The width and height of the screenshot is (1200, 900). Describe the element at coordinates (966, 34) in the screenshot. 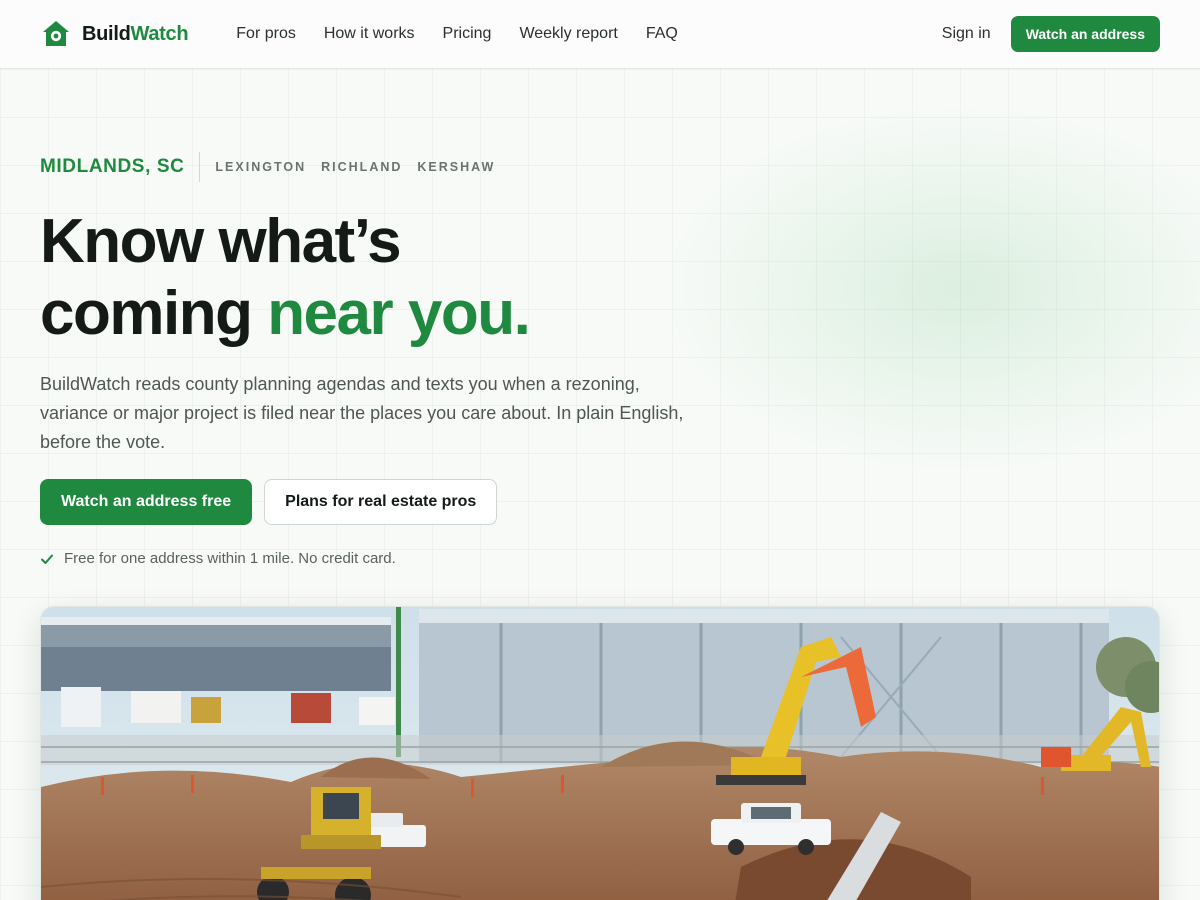

I see `sign-in-link: Sign in` at that location.